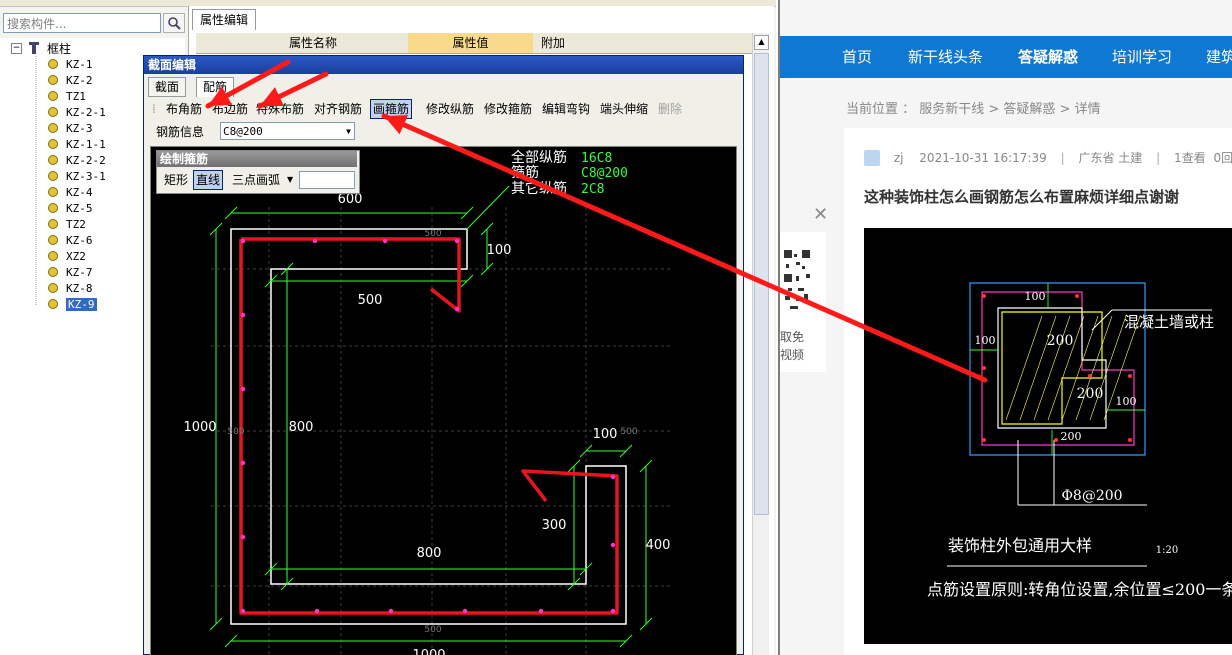  What do you see at coordinates (77, 161) in the screenshot?
I see `tree-item: KZ-2-2` at bounding box center [77, 161].